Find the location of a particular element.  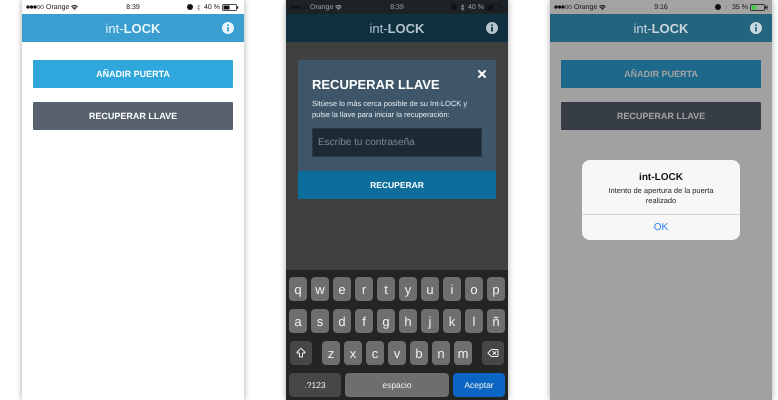

keyboard-key: z is located at coordinates (331, 353).